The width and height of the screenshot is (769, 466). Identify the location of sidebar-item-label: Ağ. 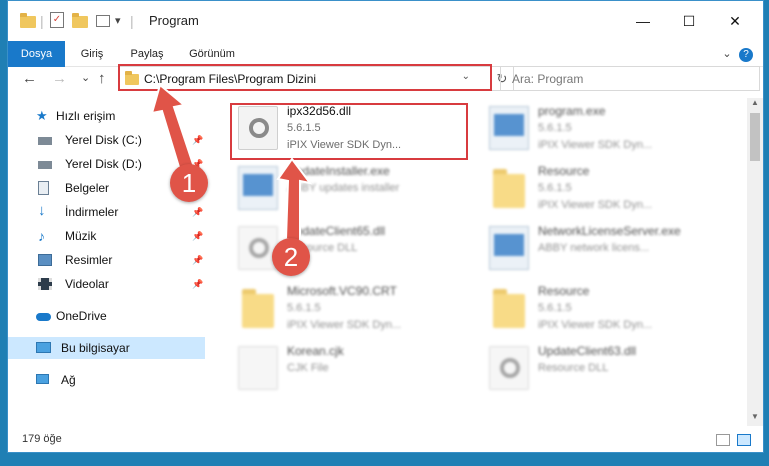
(68, 380).